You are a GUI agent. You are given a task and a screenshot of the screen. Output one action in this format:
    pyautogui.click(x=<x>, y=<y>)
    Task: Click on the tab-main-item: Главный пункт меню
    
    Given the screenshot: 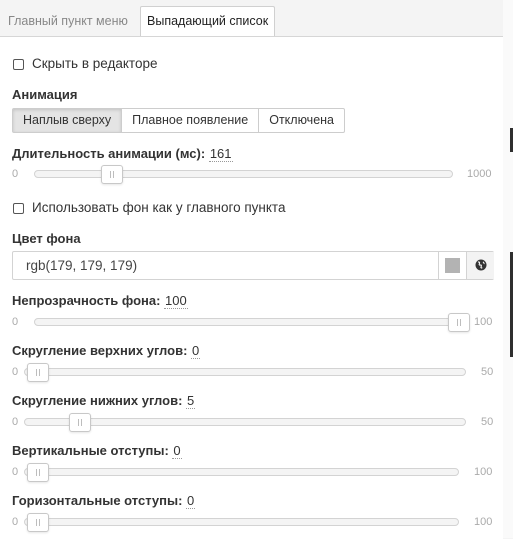 What is the action you would take?
    pyautogui.click(x=68, y=21)
    